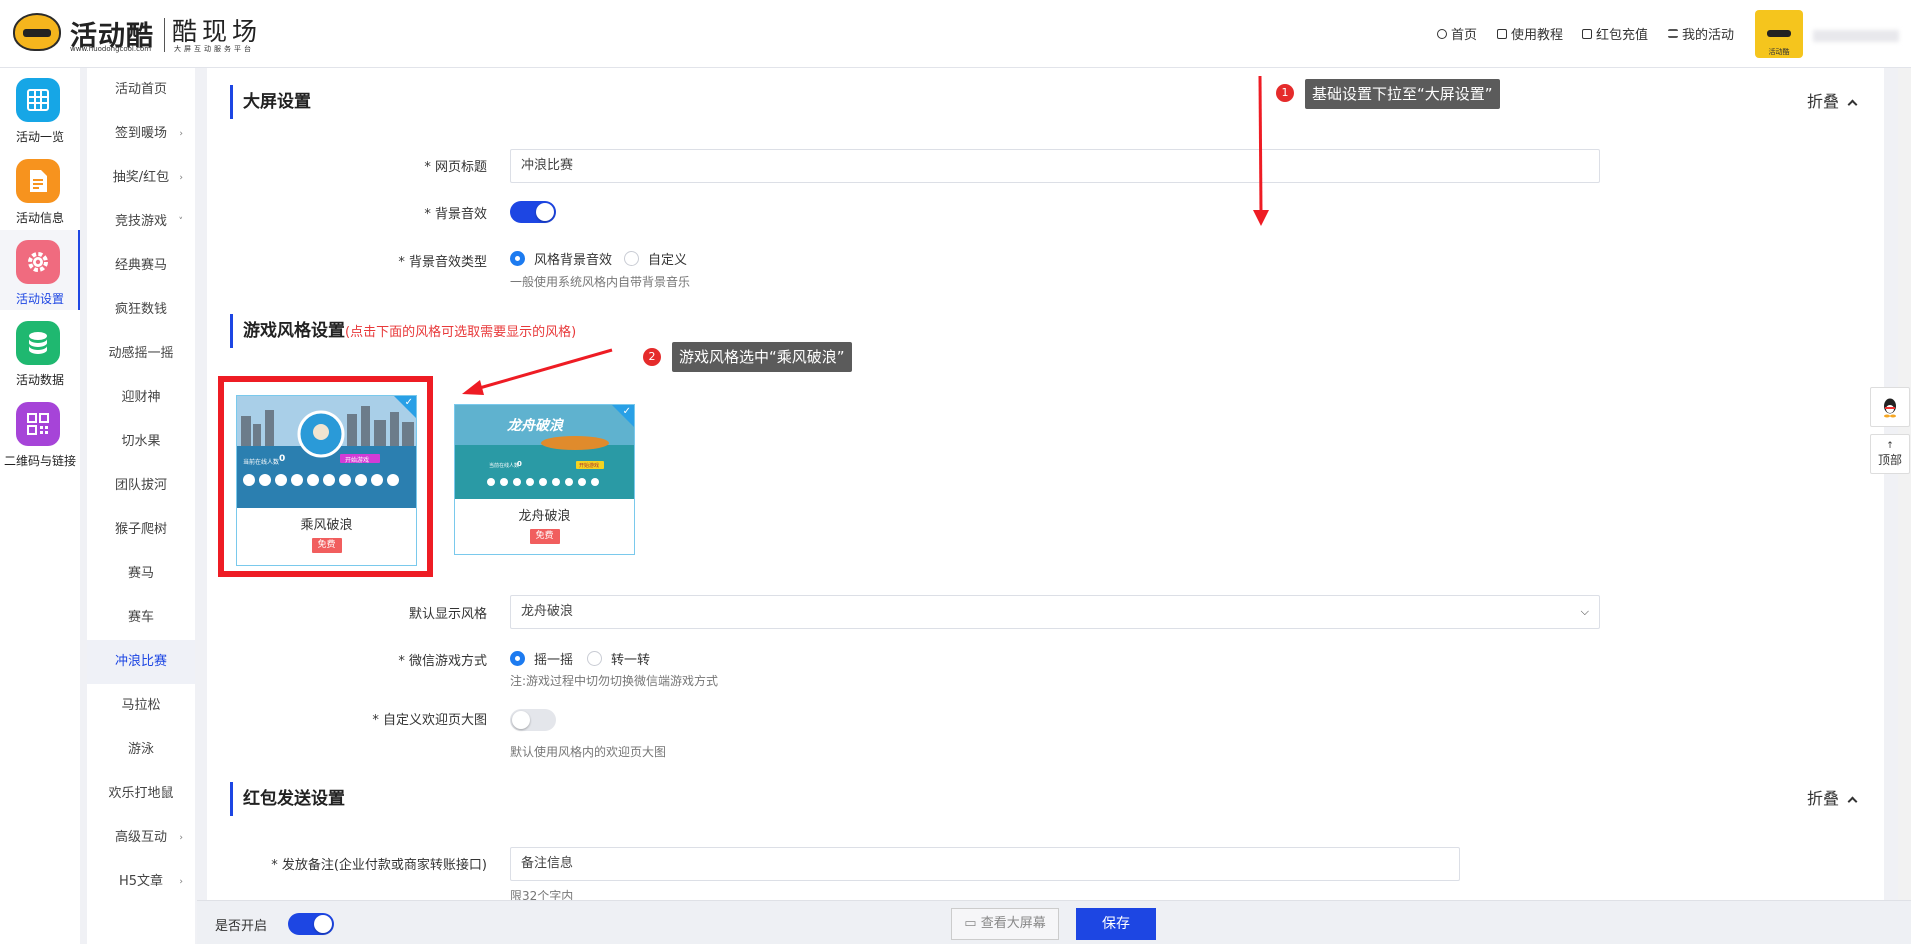 This screenshot has height=944, width=1911. What do you see at coordinates (519, 464) in the screenshot?
I see `preview-online-count: 0` at bounding box center [519, 464].